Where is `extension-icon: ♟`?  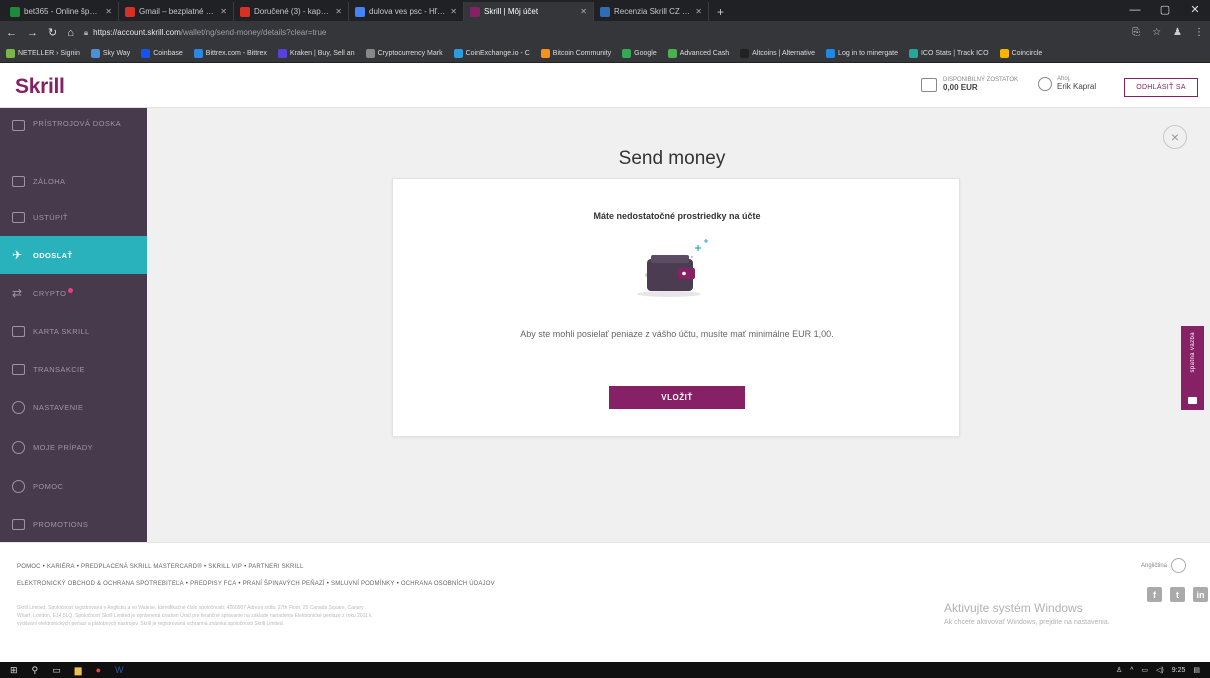 extension-icon: ♟ is located at coordinates (1177, 32).